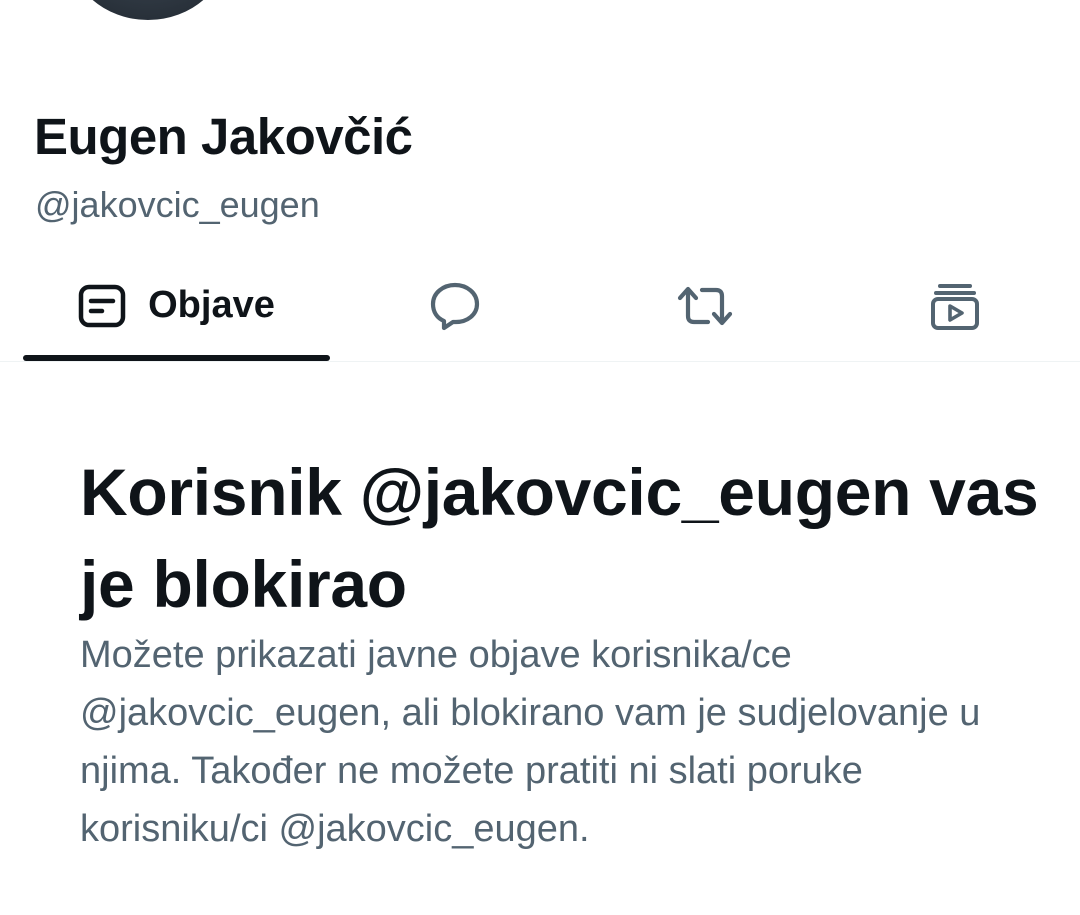 This screenshot has height=915, width=1080. I want to click on profile-tabs: Objave, so click(540, 306).